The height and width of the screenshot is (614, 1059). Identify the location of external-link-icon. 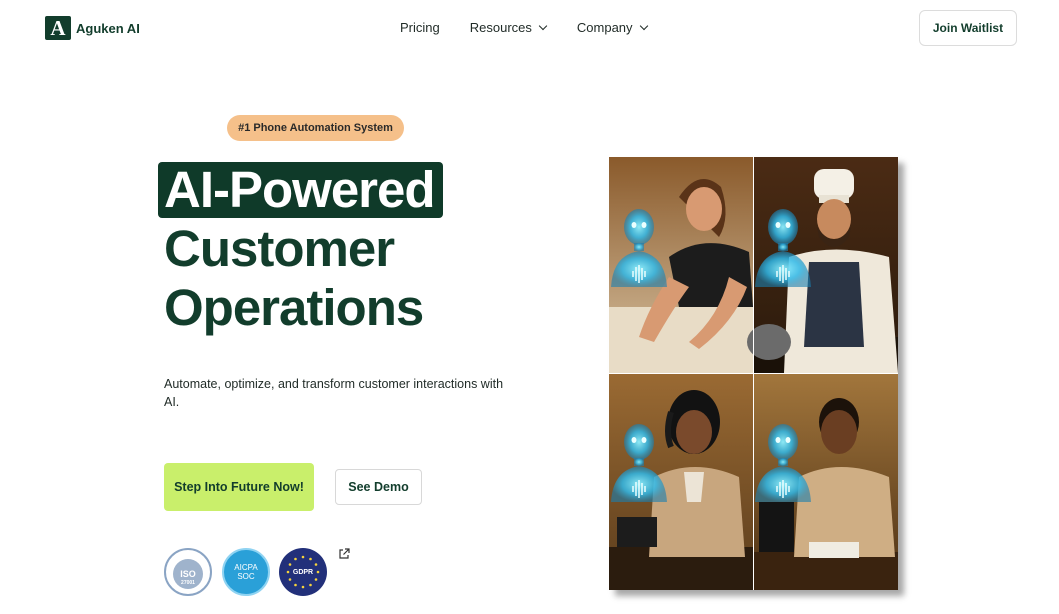
(344, 554).